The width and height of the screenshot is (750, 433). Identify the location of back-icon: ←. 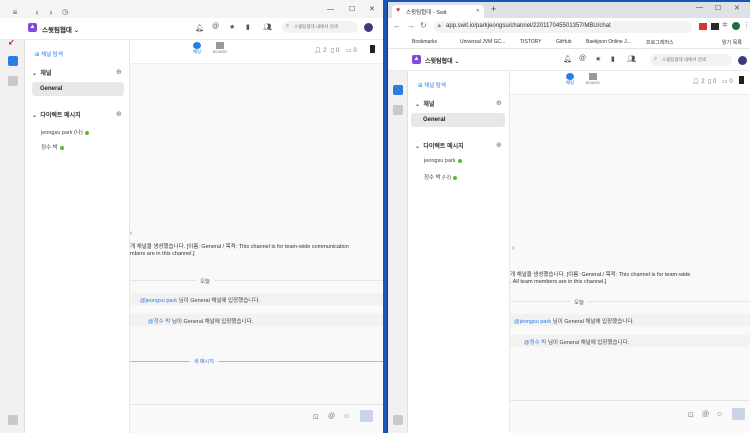
(397, 25).